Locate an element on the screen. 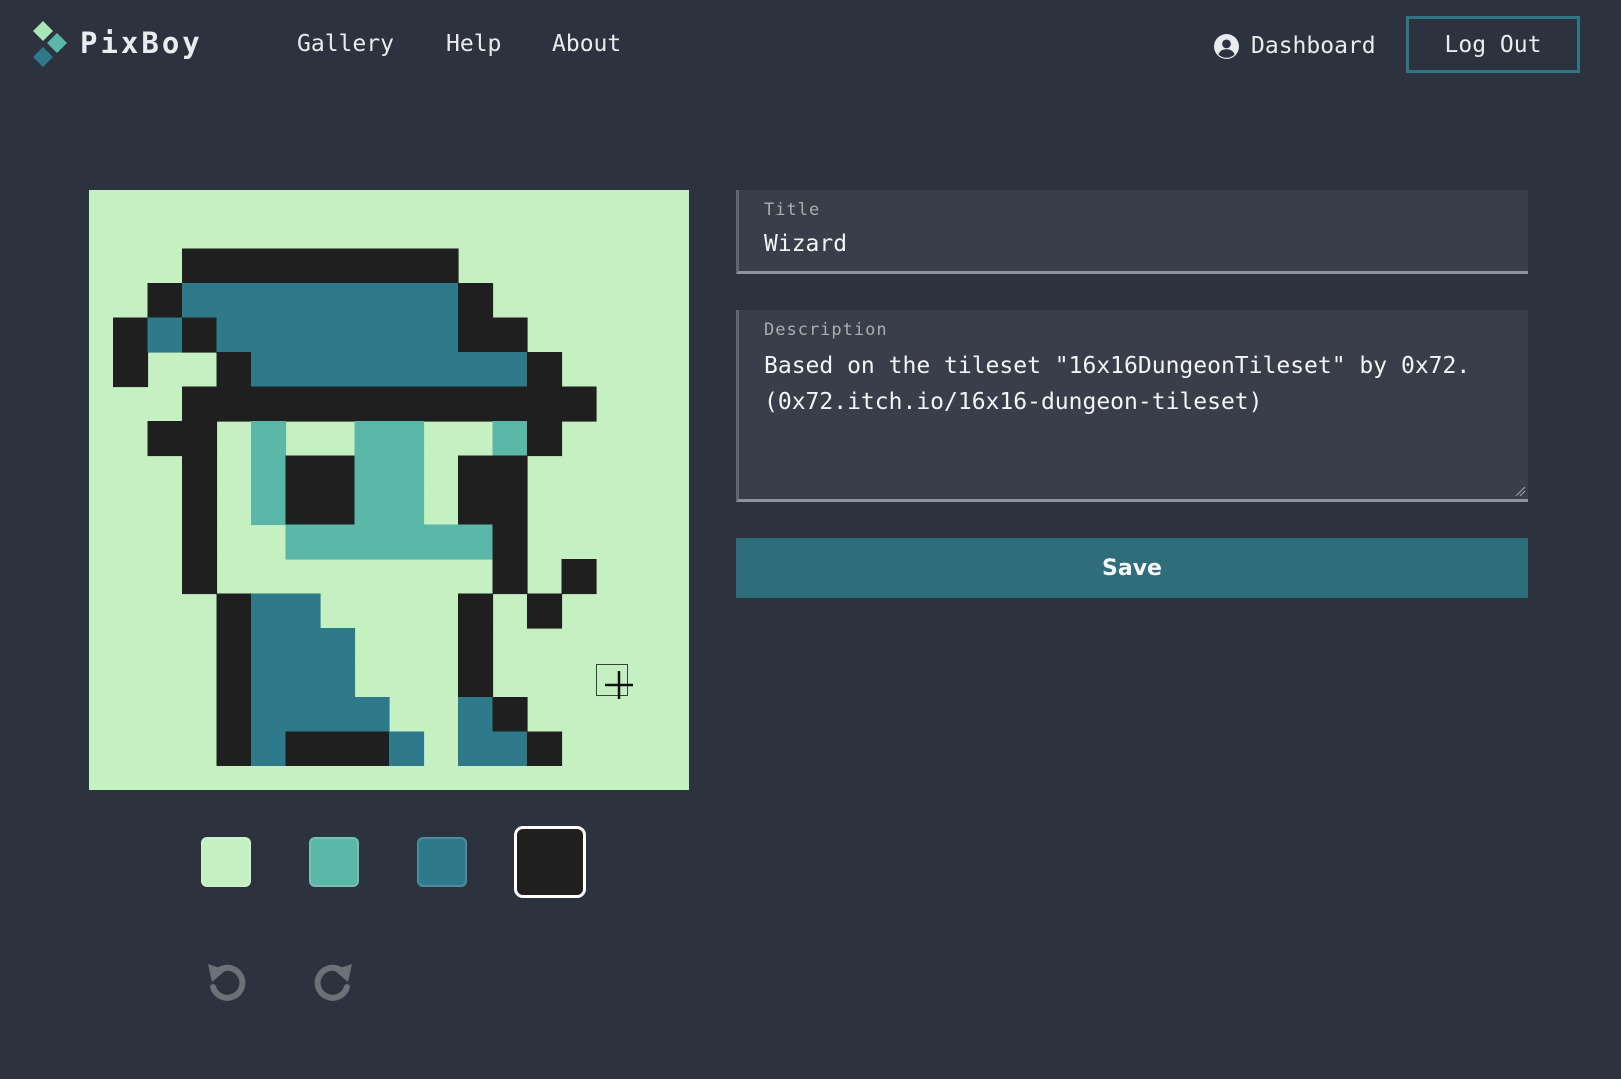 The height and width of the screenshot is (1079, 1621). brand-name: PixBoy is located at coordinates (141, 43).